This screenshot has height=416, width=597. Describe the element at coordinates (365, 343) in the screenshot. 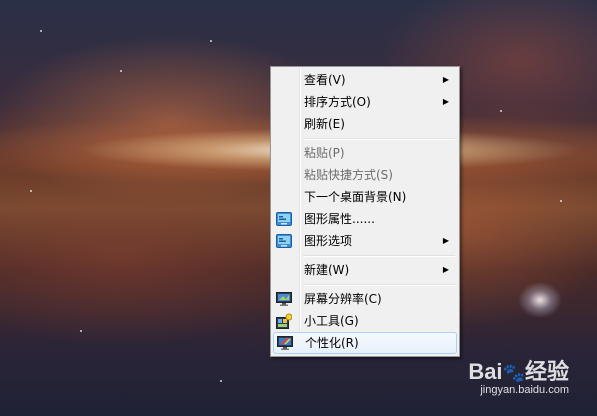

I see `menu-item-personalize: 个性化(R)` at that location.